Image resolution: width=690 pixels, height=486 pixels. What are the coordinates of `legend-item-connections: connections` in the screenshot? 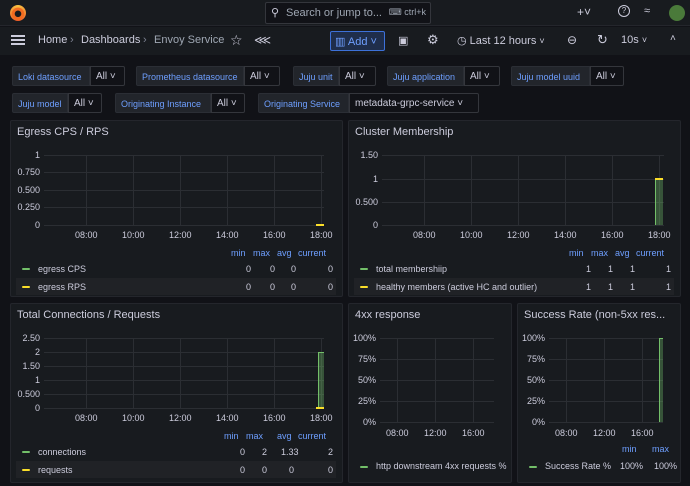 It's located at (62, 452).